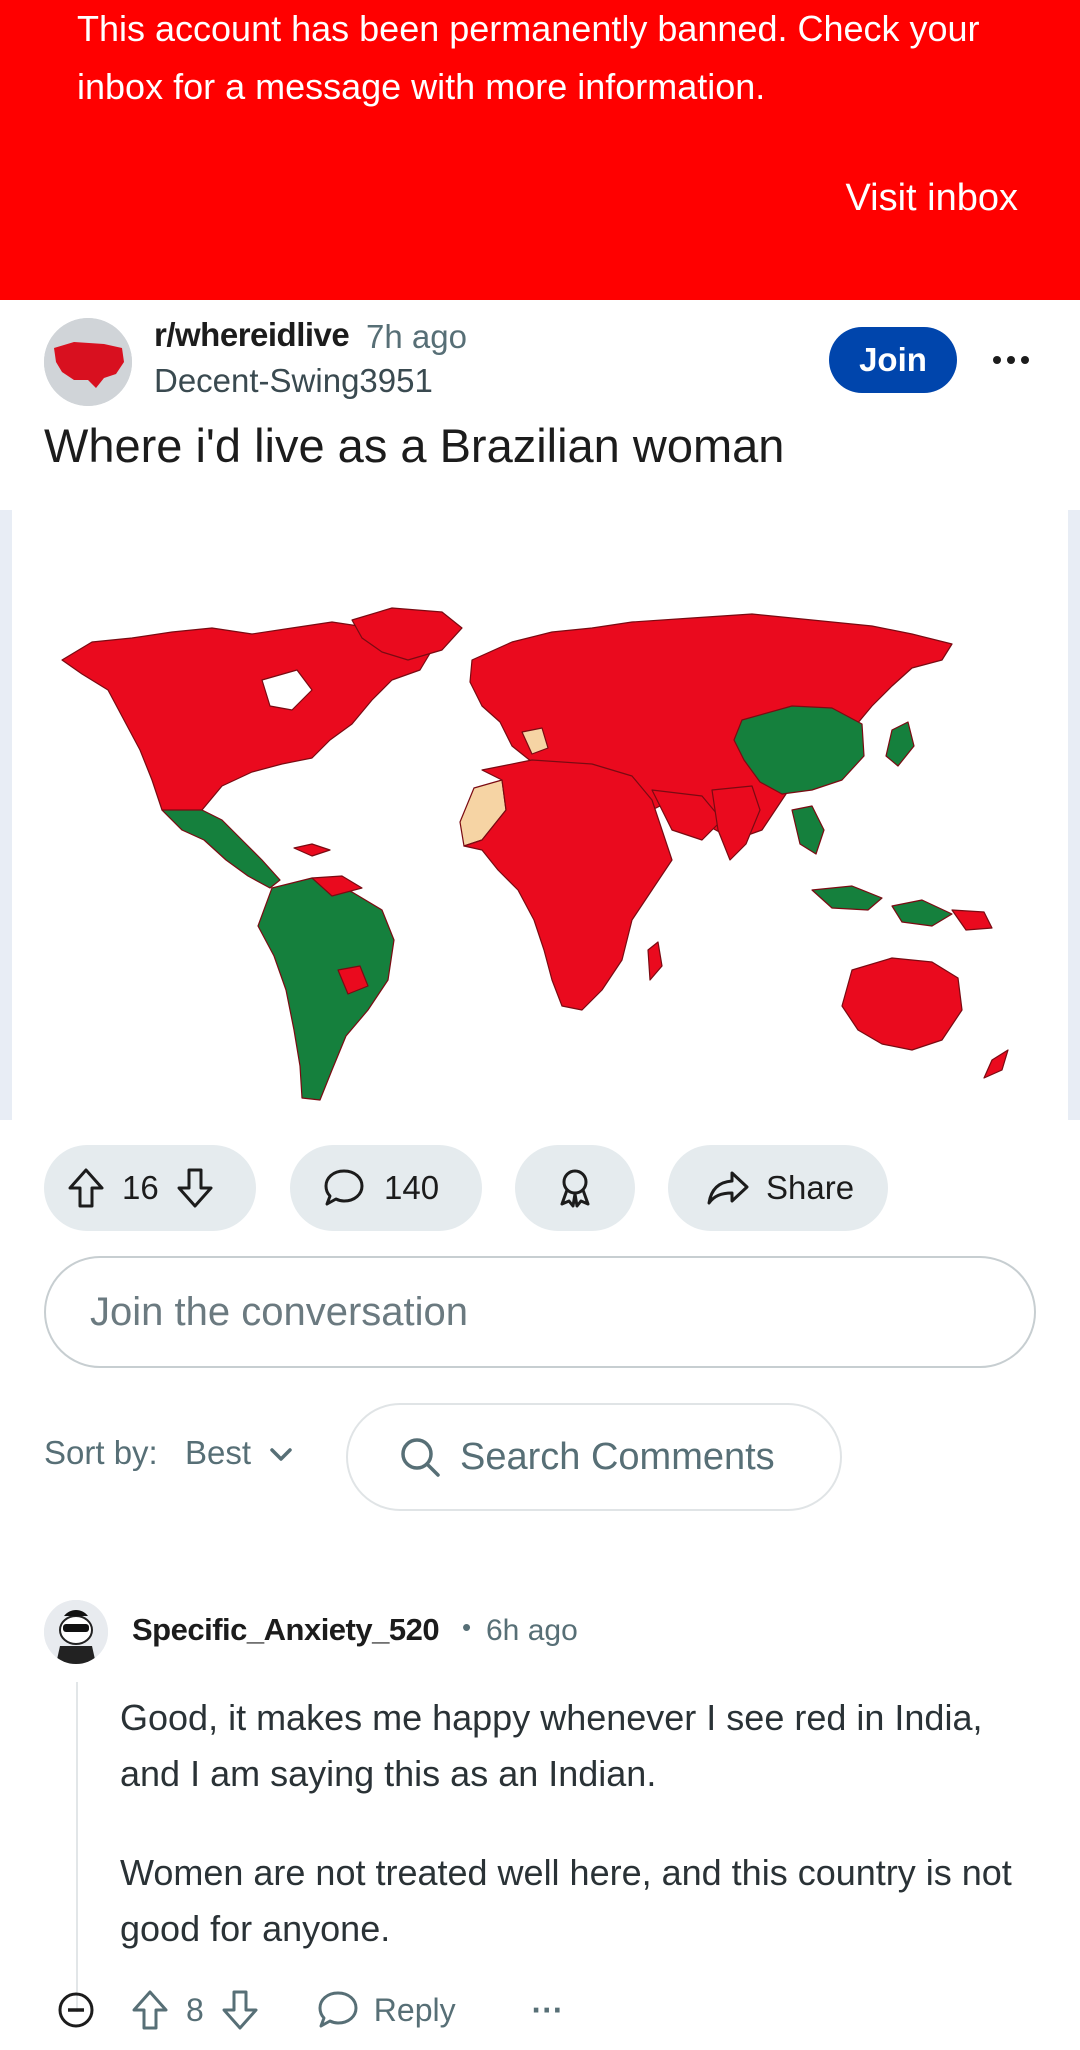 This screenshot has width=1080, height=2050. What do you see at coordinates (86, 1188) in the screenshot?
I see `upvote-icon` at bounding box center [86, 1188].